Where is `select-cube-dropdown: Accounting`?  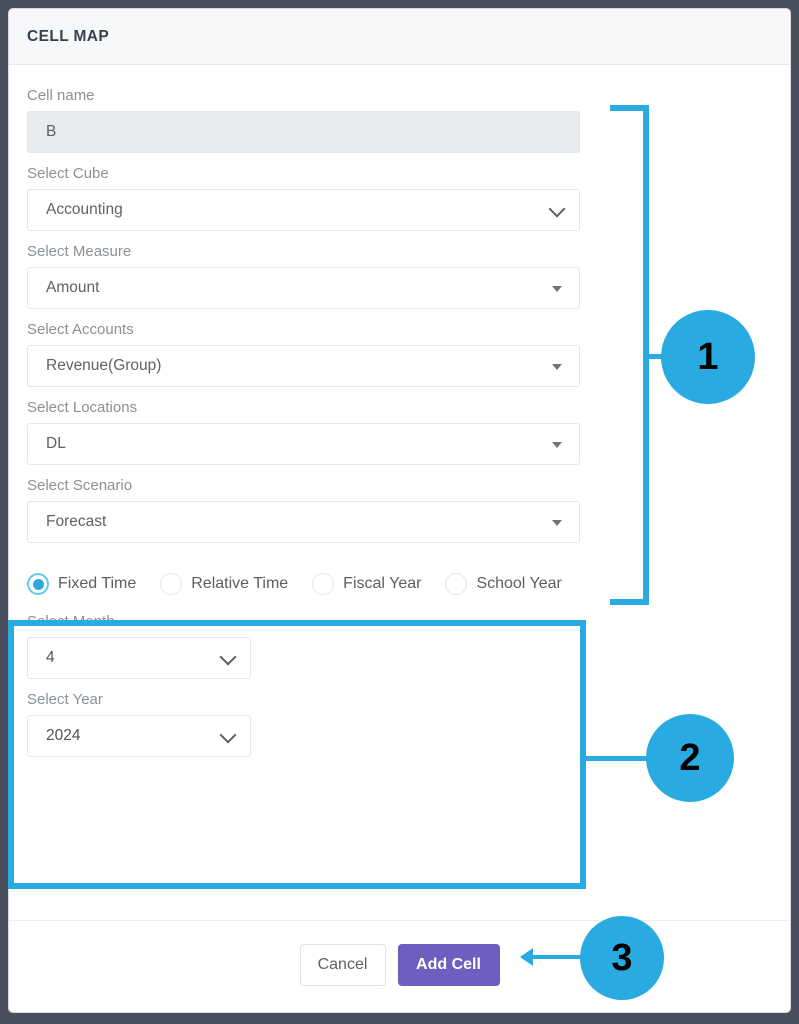
select-cube-dropdown: Accounting is located at coordinates (303, 210).